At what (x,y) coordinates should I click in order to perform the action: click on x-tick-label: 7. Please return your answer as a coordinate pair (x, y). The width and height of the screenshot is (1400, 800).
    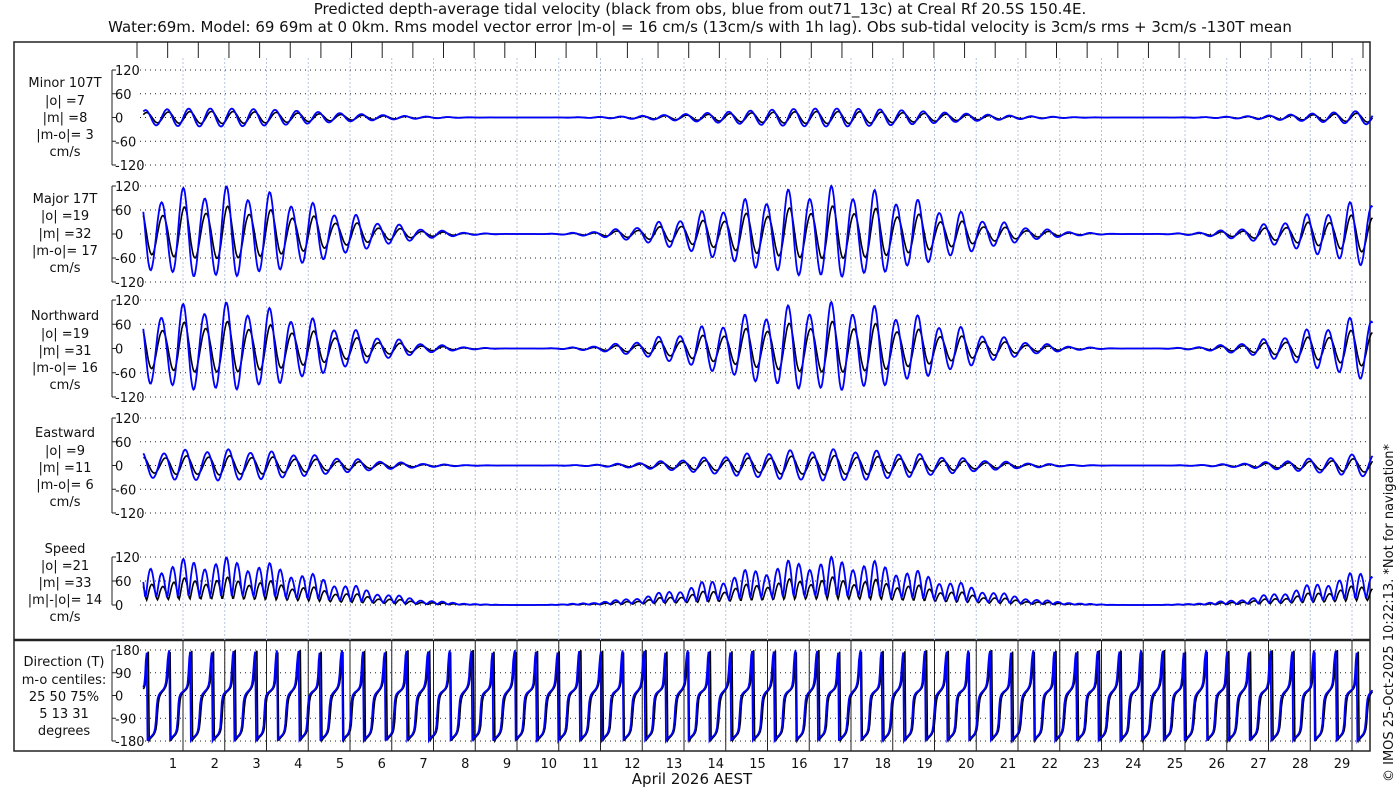
    Looking at the image, I should click on (423, 764).